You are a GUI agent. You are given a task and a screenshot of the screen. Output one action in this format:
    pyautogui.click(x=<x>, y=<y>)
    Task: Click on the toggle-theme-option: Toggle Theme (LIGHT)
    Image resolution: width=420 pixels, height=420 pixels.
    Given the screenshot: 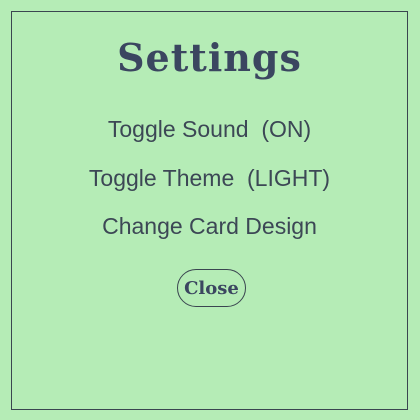 What is the action you would take?
    pyautogui.click(x=209, y=178)
    